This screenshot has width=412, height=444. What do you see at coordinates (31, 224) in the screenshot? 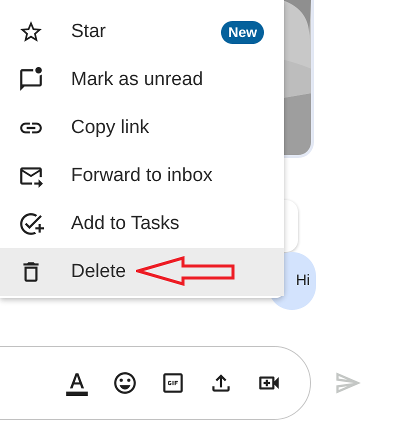
I see `check-plus-icon` at bounding box center [31, 224].